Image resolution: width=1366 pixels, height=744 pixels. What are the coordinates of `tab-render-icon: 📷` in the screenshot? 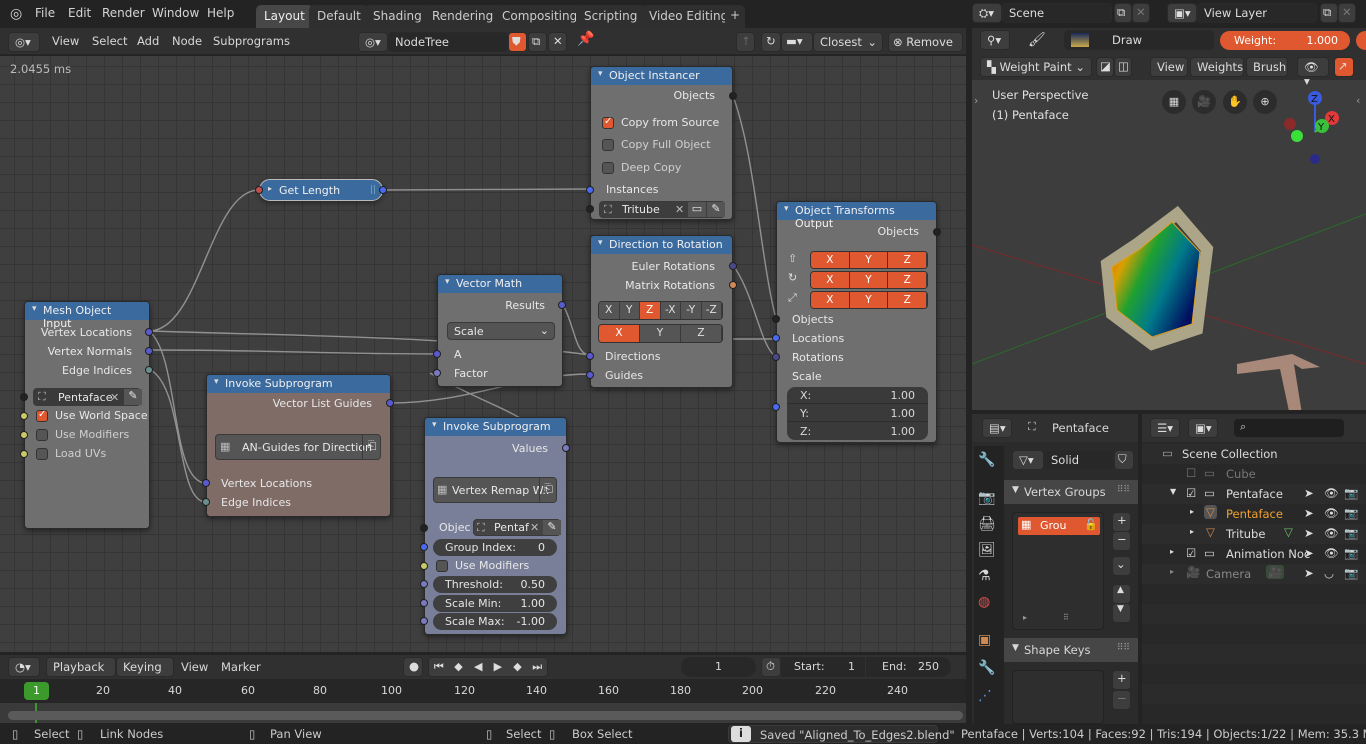 It's located at (986, 498).